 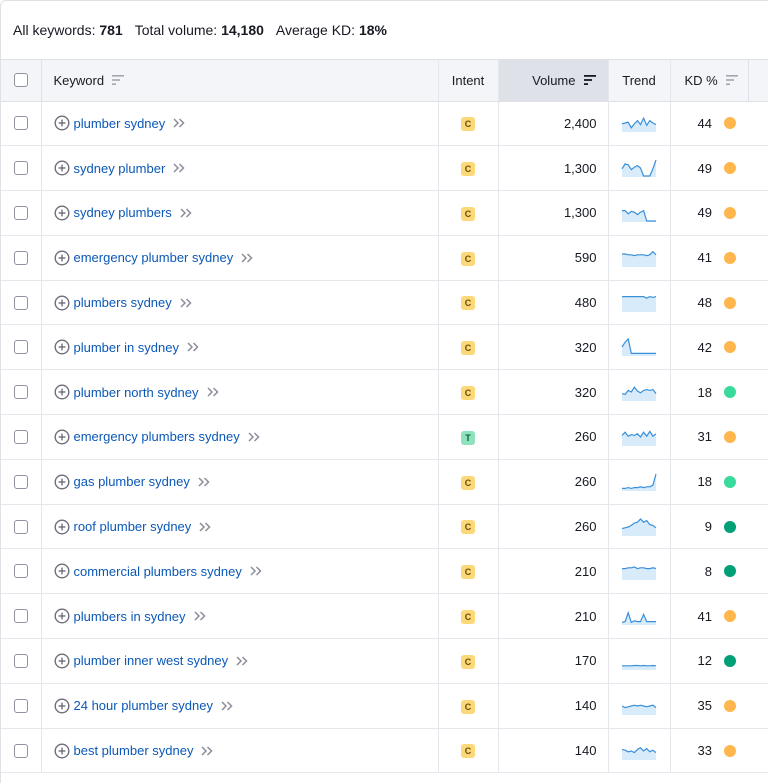 I want to click on intent-badge: T, so click(x=468, y=437).